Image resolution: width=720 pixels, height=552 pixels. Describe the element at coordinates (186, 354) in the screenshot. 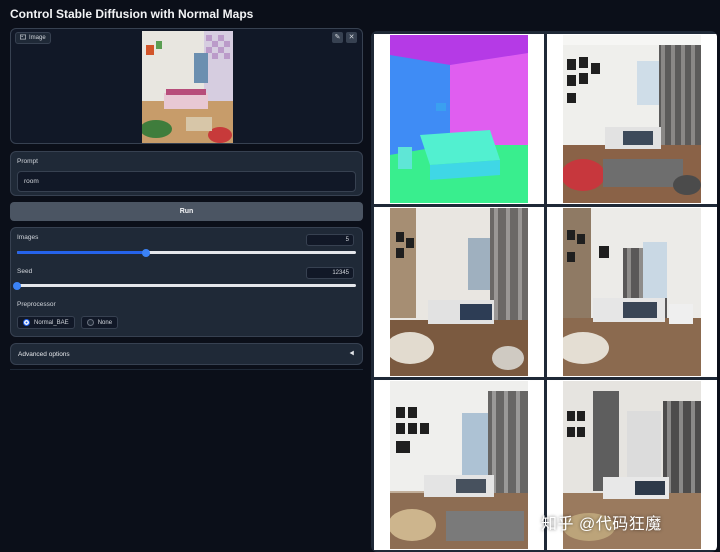

I see `advanced-options-accordion: Advanced options` at that location.